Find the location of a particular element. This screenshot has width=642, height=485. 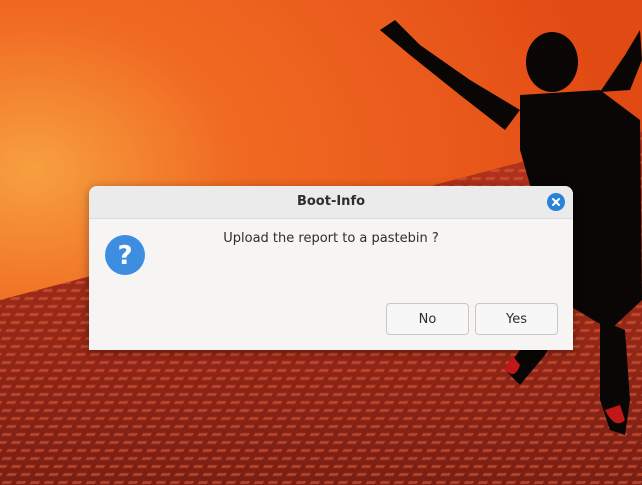

close-icon is located at coordinates (556, 202).